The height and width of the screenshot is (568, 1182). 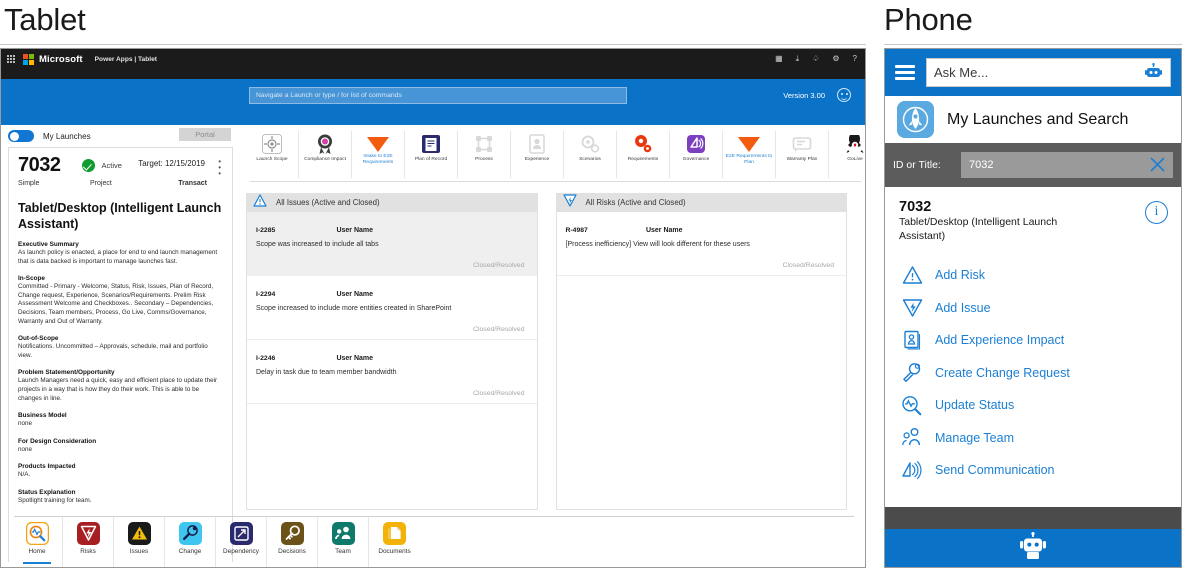 What do you see at coordinates (120, 420) in the screenshot?
I see `detail-section: Business Model none` at bounding box center [120, 420].